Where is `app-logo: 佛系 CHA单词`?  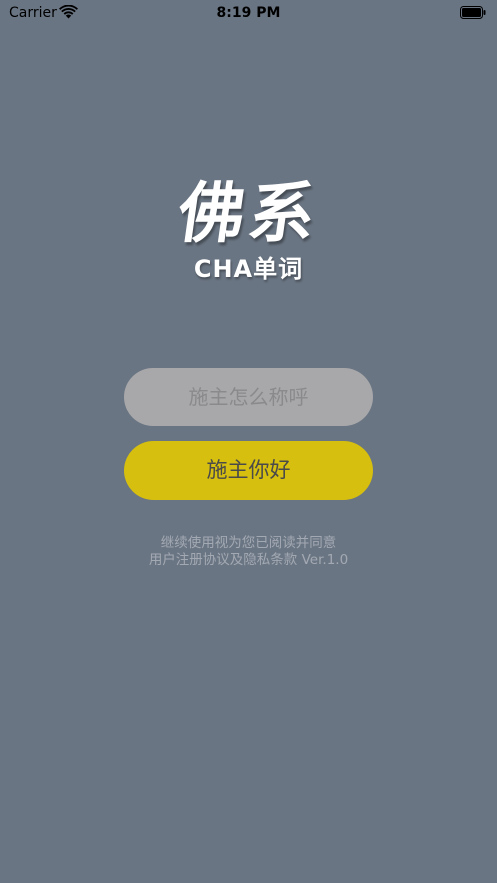
app-logo: 佛系 CHA单词 is located at coordinates (248, 229).